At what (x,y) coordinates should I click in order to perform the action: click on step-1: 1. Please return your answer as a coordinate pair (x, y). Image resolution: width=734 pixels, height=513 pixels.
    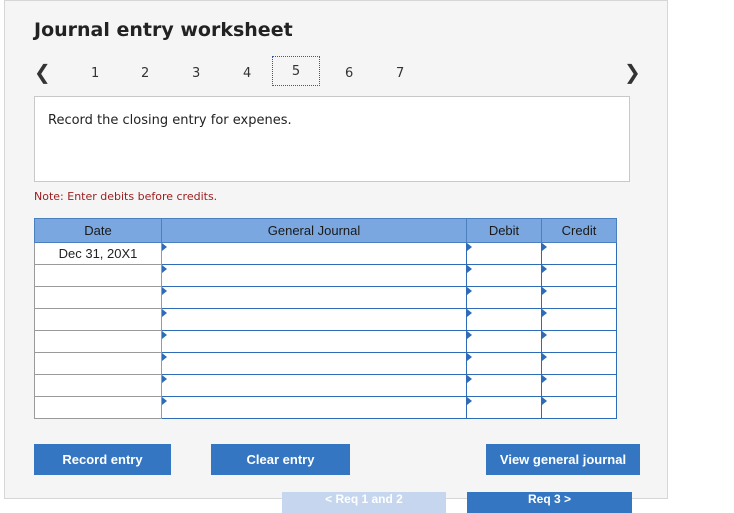
    Looking at the image, I should click on (95, 73).